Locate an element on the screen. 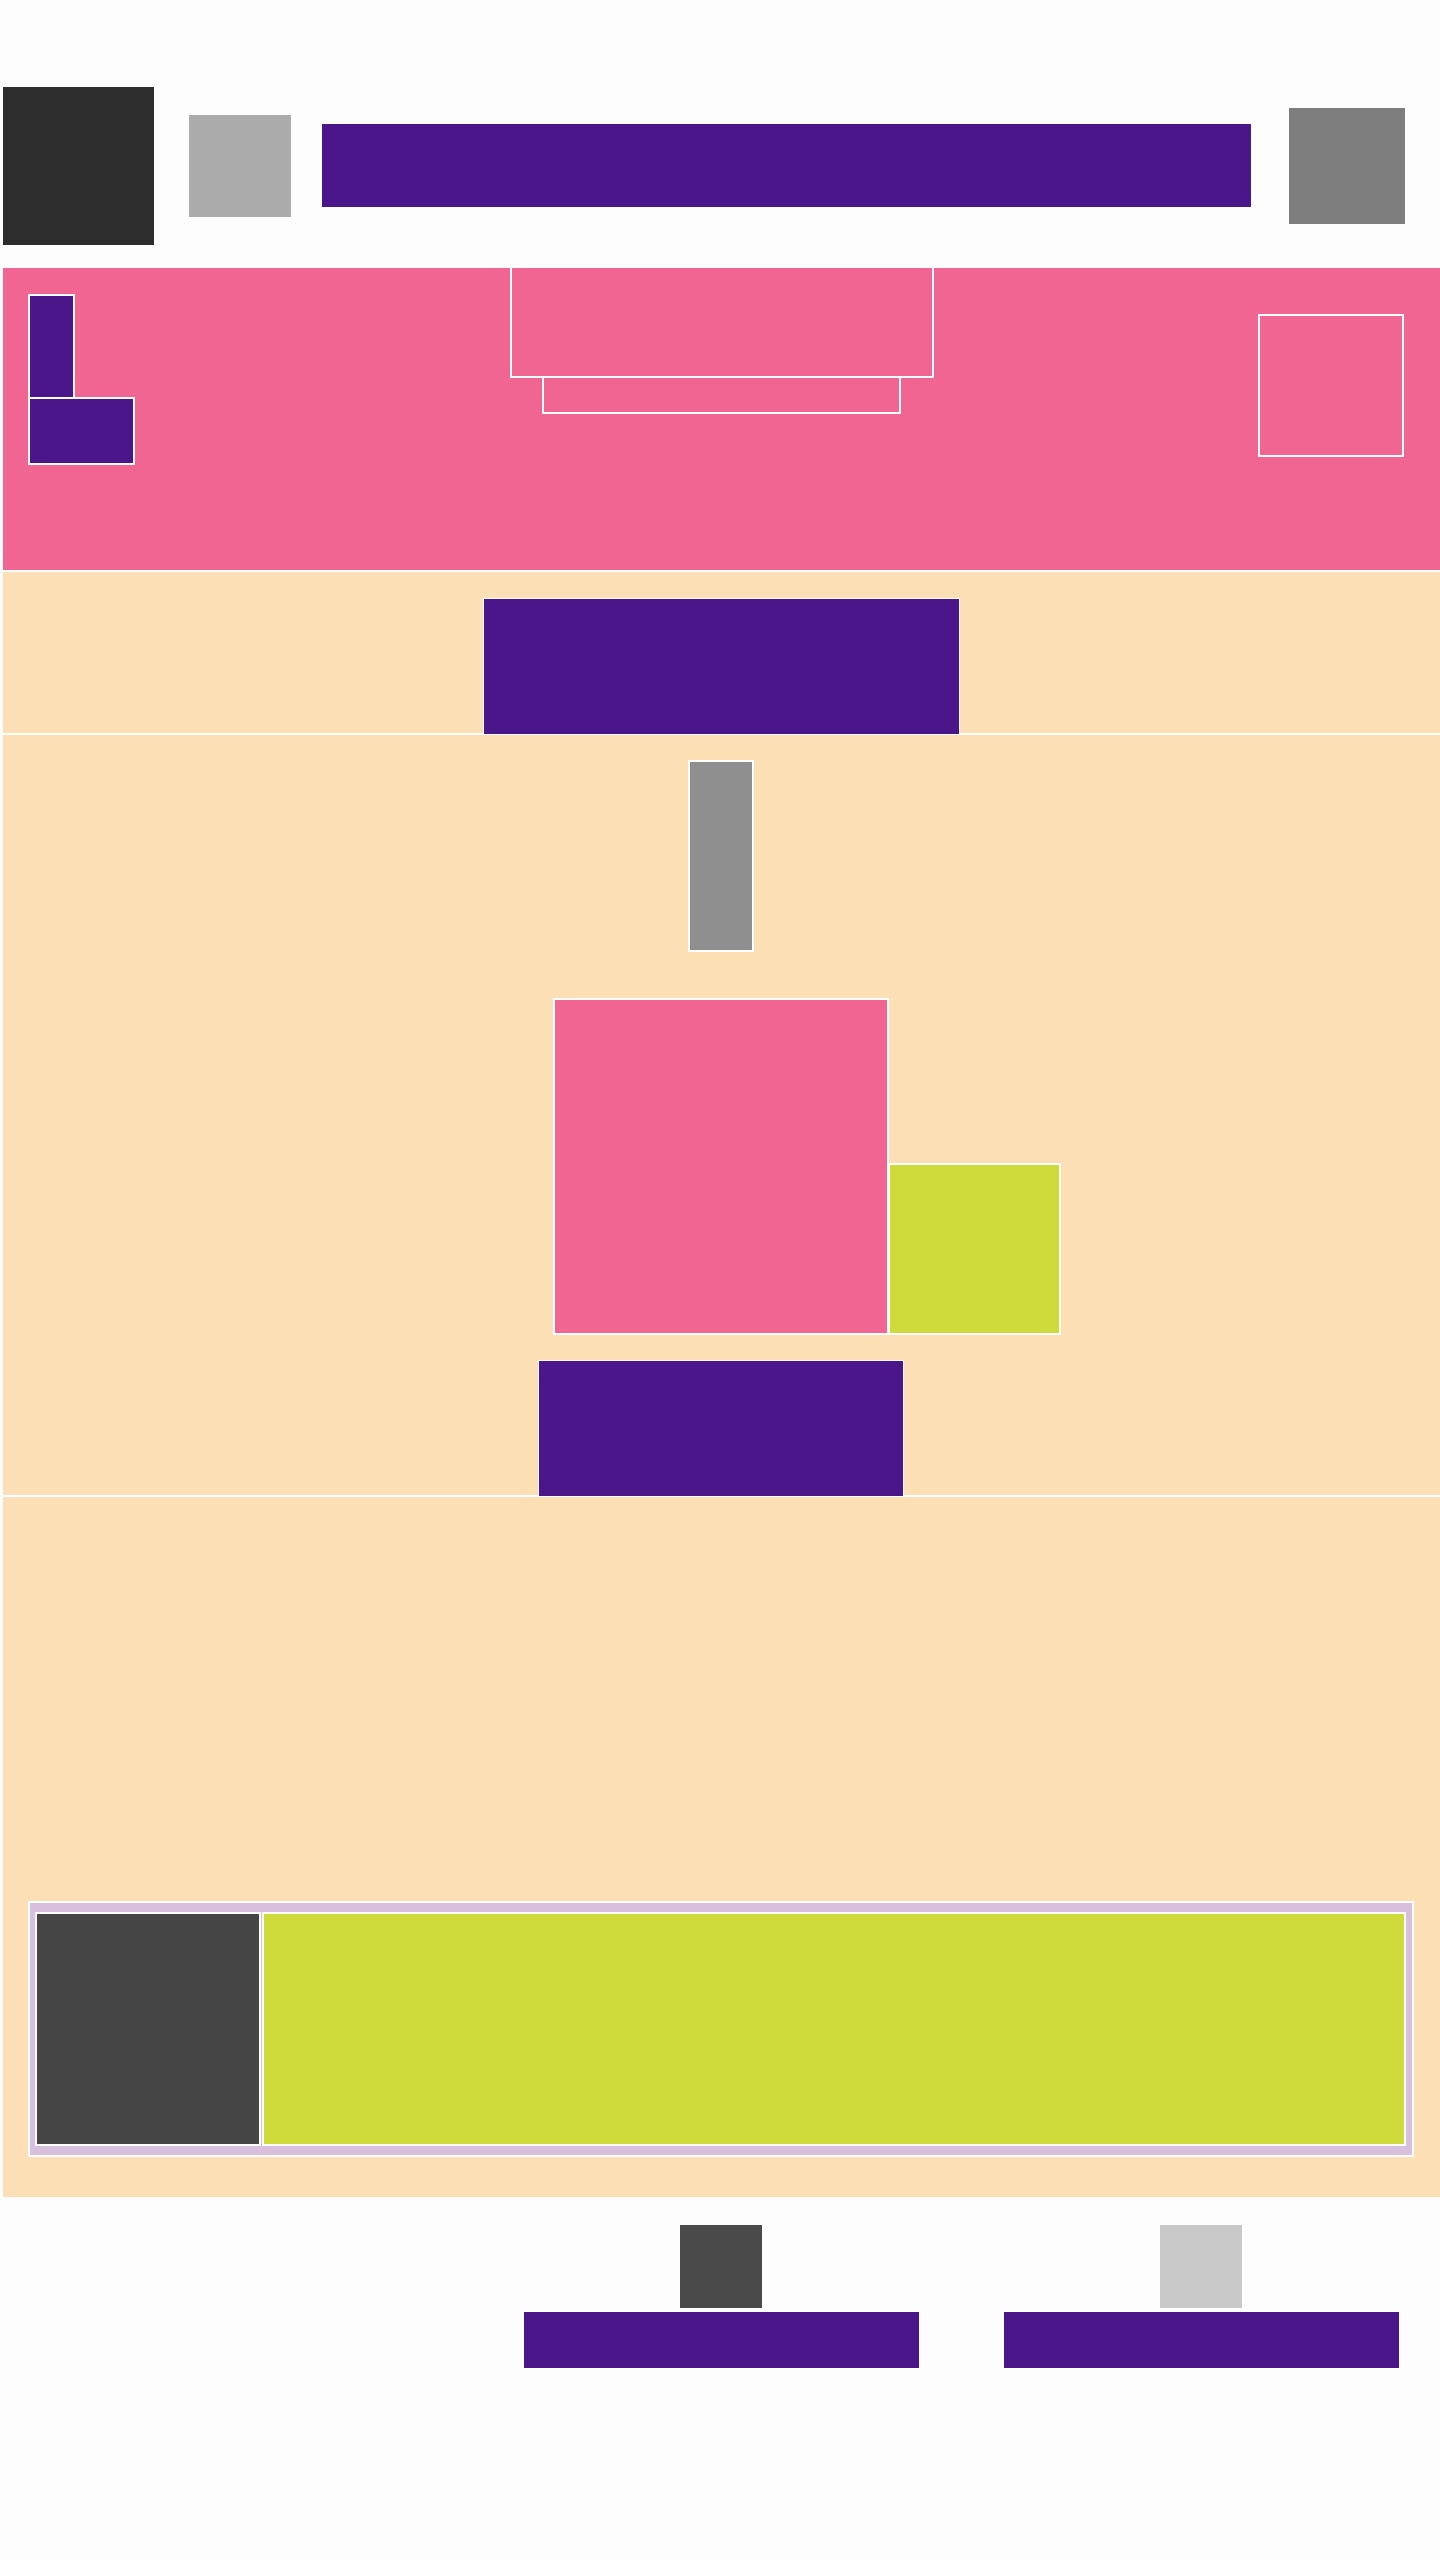 This screenshot has height=2560, width=1440. account-icon is located at coordinates (1347, 166).